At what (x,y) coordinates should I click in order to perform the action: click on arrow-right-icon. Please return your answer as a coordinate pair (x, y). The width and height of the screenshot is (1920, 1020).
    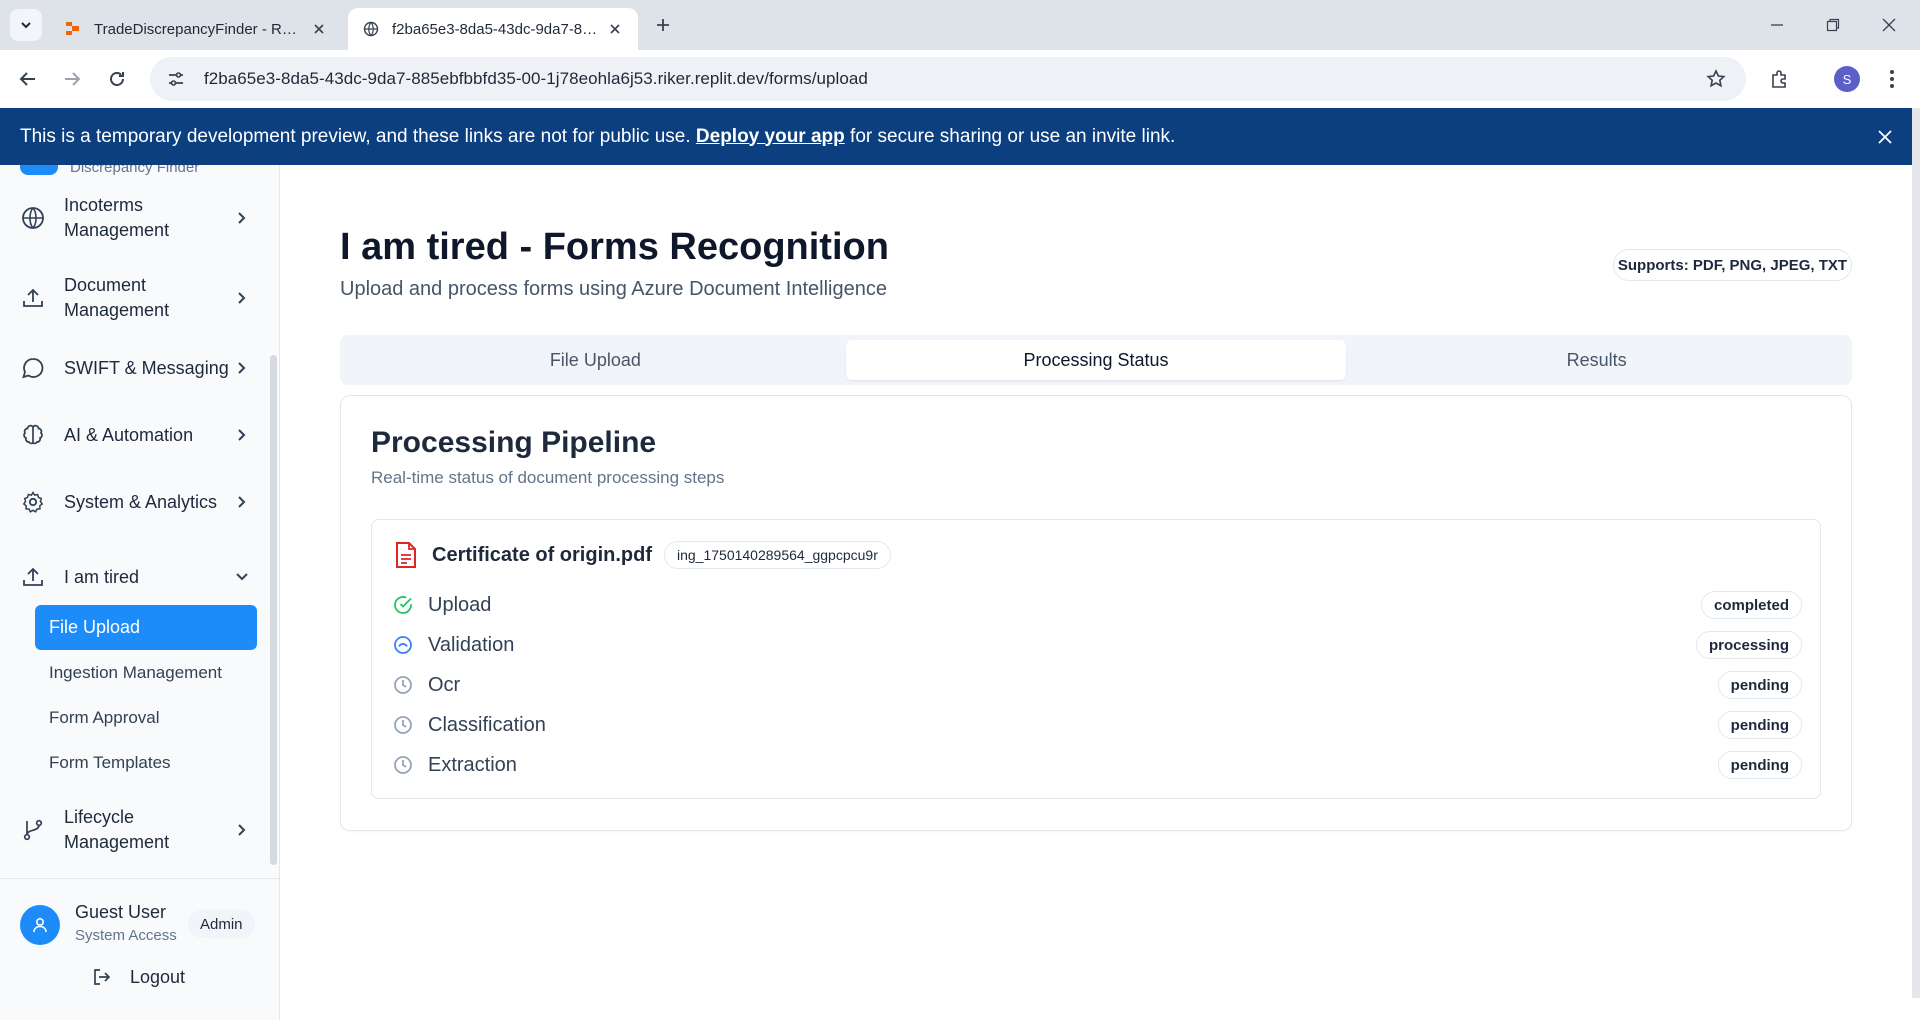
    Looking at the image, I should click on (73, 79).